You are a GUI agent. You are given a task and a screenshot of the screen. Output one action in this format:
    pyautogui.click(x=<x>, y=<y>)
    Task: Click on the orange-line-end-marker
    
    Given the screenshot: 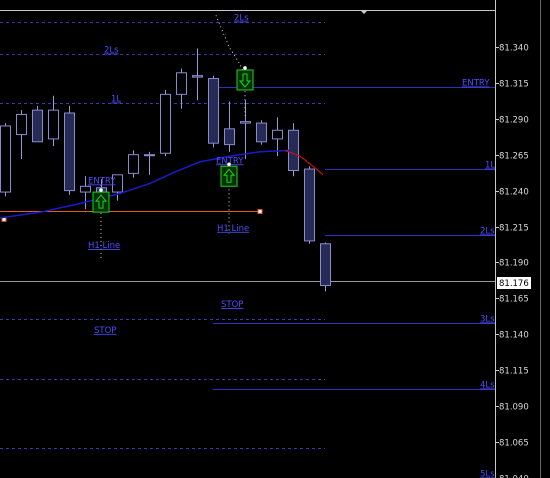 What is the action you would take?
    pyautogui.click(x=260, y=211)
    